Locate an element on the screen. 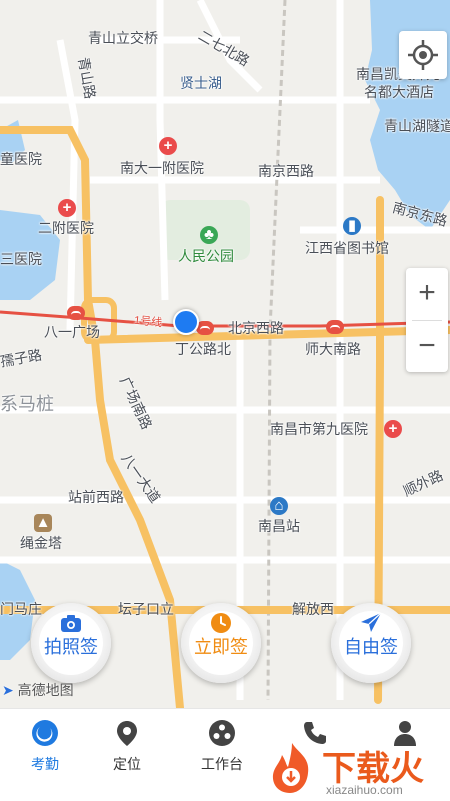 Image resolution: width=450 pixels, height=801 pixels. tab-workbench-label: 工作台 is located at coordinates (222, 764).